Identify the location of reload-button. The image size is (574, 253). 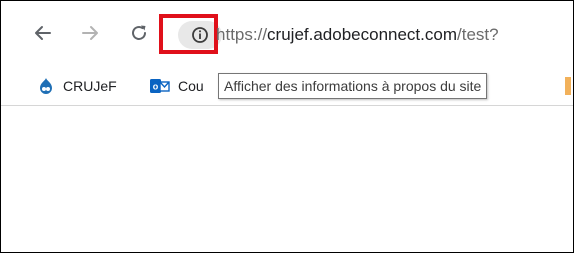
(139, 33).